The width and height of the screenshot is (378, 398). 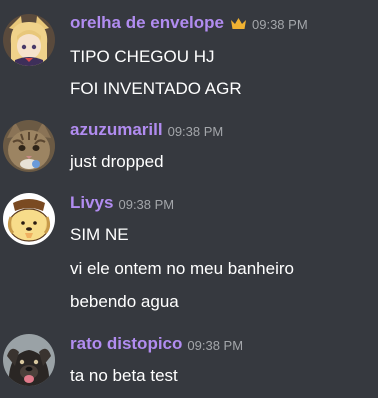 I want to click on pompompurin-avatar-icon, so click(x=29, y=219).